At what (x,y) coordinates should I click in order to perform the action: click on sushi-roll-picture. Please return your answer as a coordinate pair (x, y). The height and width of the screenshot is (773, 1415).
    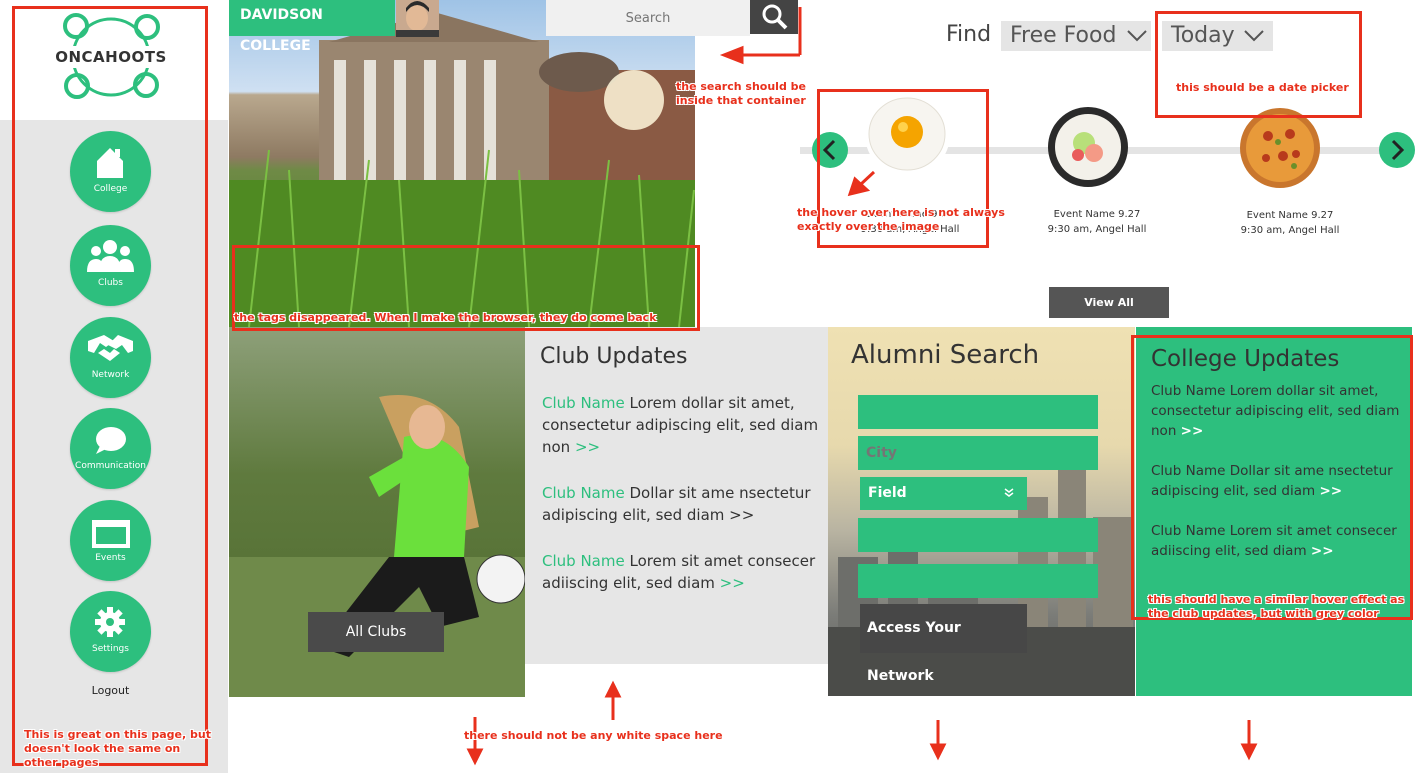
    Looking at the image, I should click on (1088, 147).